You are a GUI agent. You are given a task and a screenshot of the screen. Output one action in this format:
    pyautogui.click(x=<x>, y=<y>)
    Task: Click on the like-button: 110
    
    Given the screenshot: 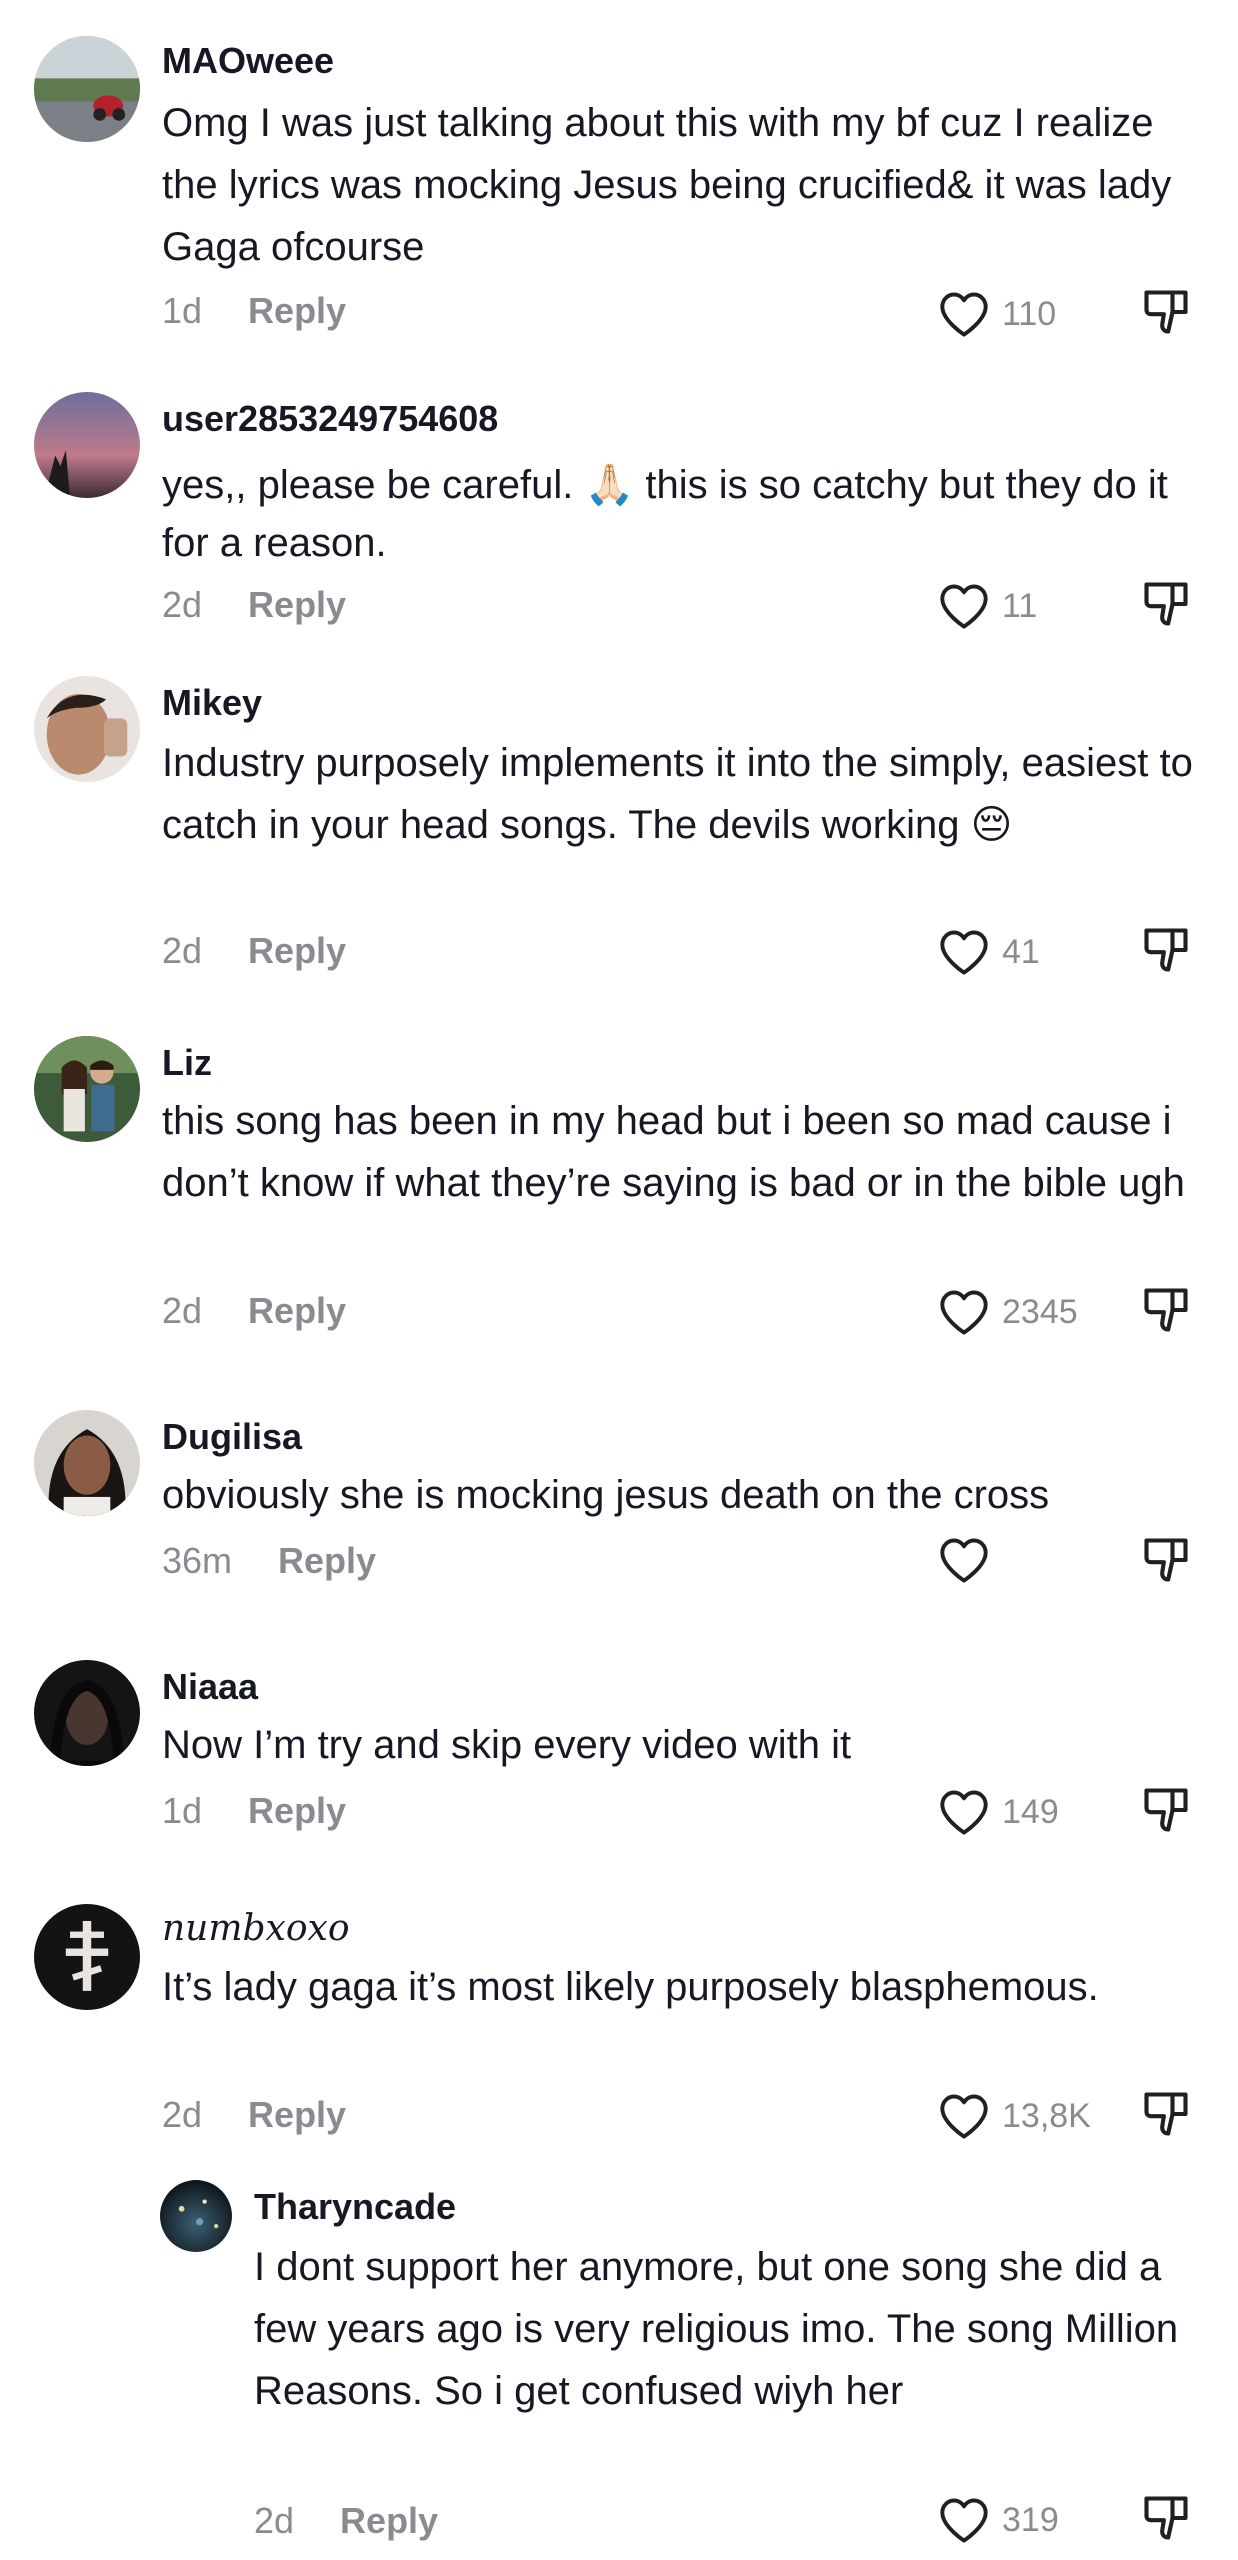 What is the action you would take?
    pyautogui.click(x=997, y=314)
    